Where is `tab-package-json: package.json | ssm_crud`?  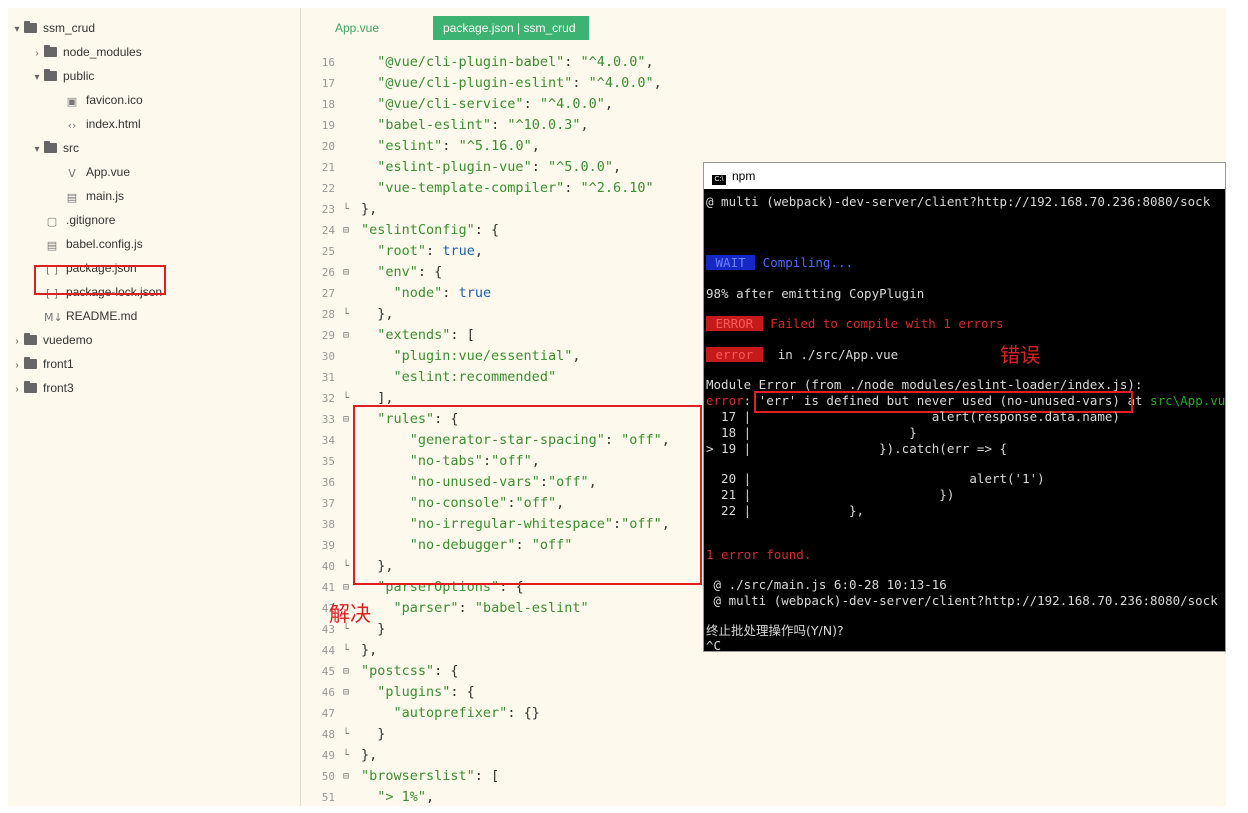 tab-package-json: package.json | ssm_crud is located at coordinates (511, 28).